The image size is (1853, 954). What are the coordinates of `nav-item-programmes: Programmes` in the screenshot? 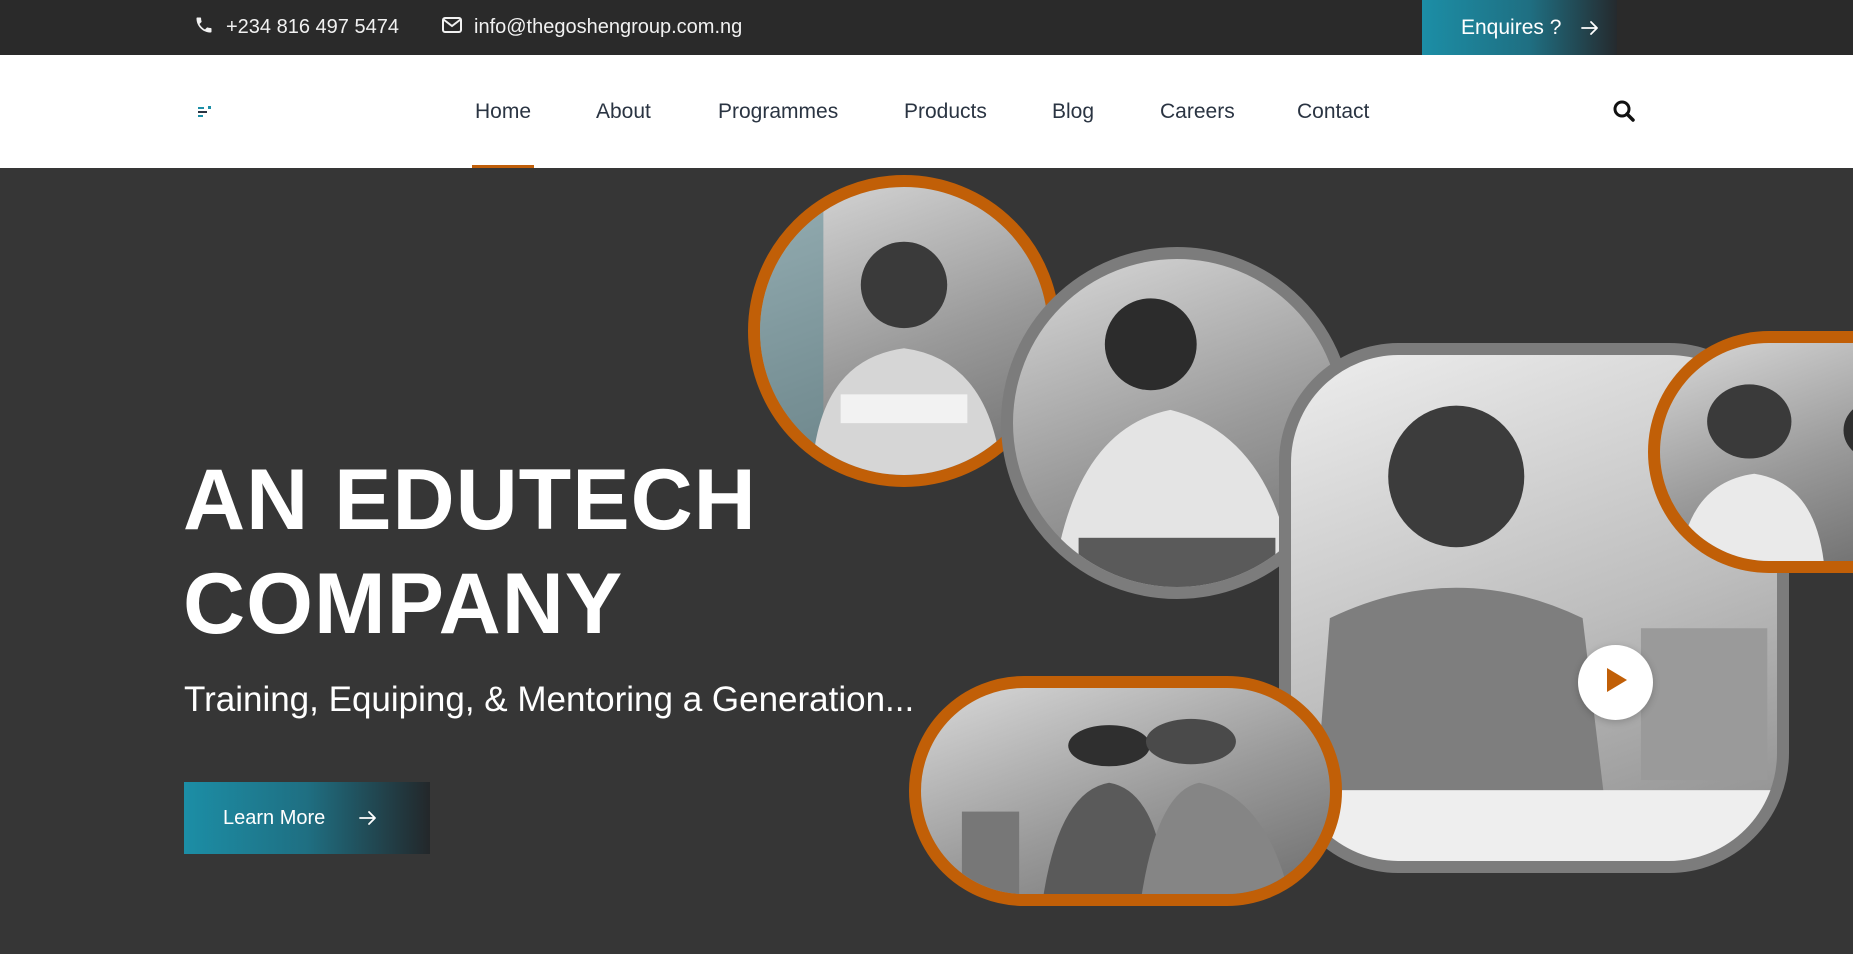 It's located at (778, 111).